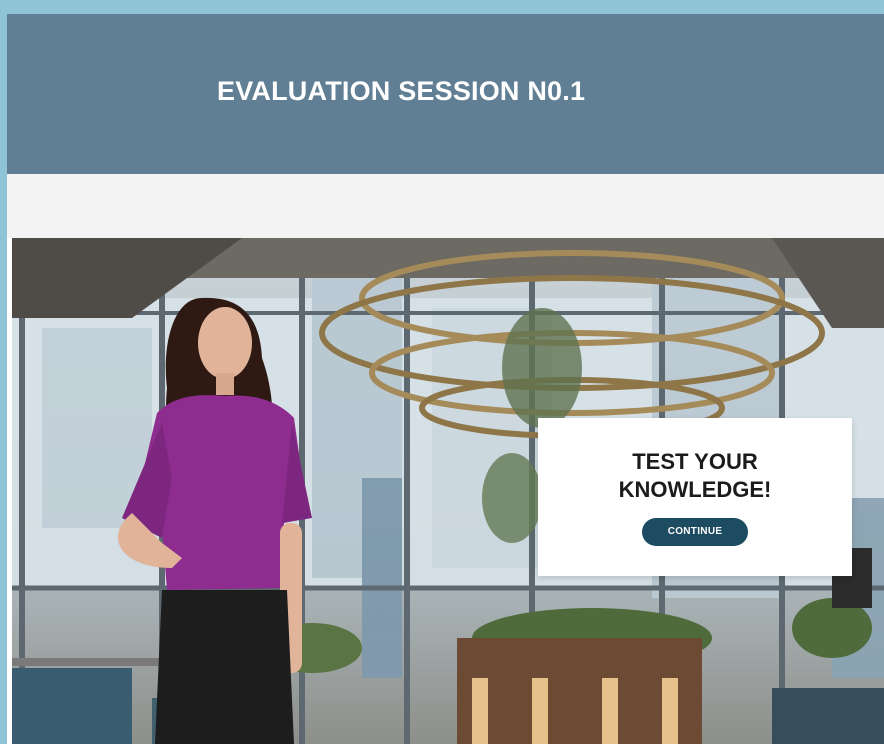 This screenshot has width=884, height=744. What do you see at coordinates (445, 206) in the screenshot?
I see `spacer-bar` at bounding box center [445, 206].